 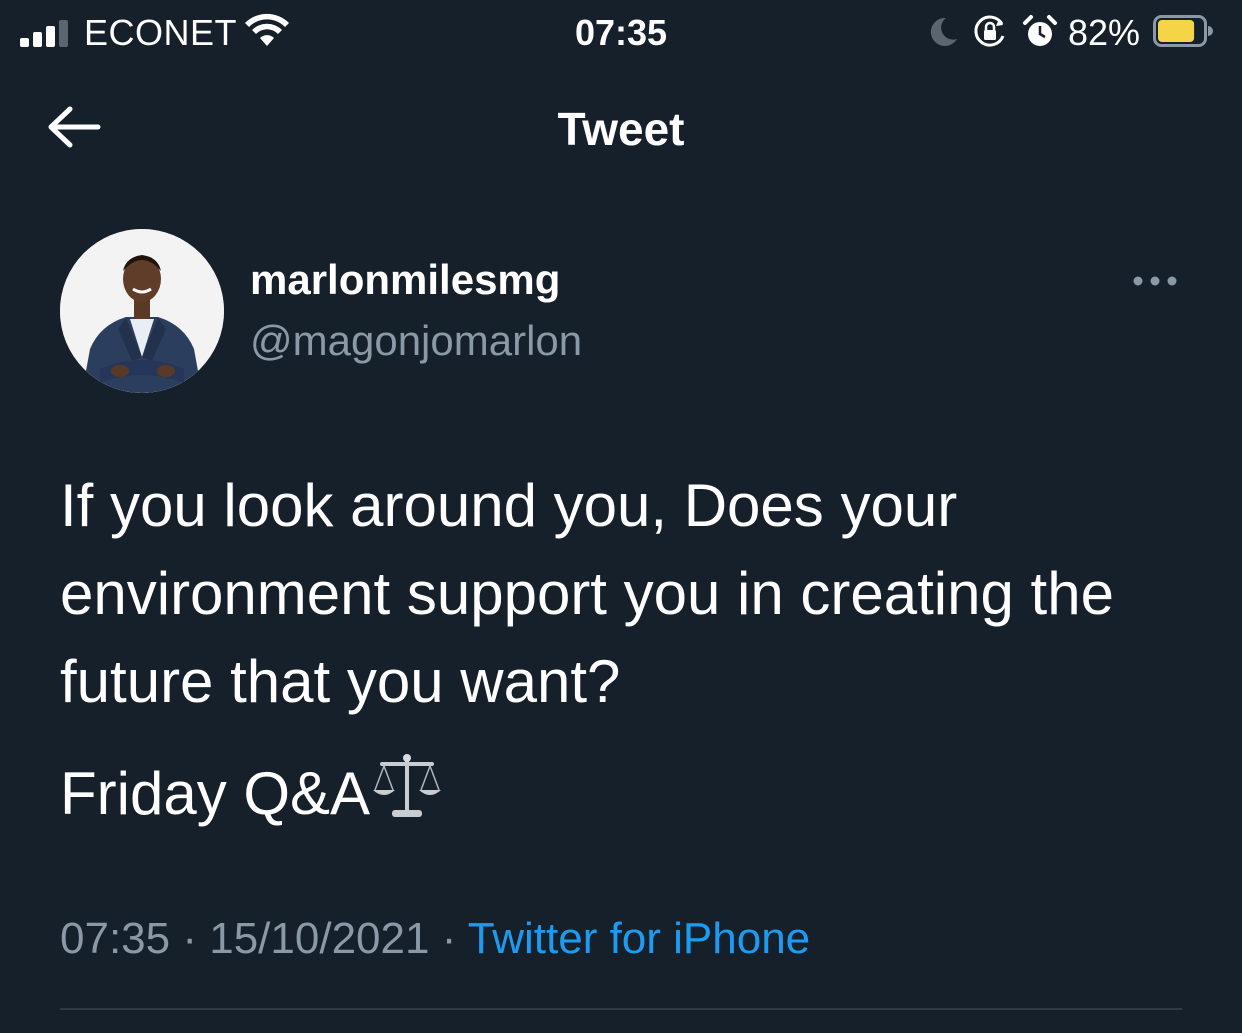 I want to click on tweet-source-link: Twitter for iPhone, so click(x=639, y=938).